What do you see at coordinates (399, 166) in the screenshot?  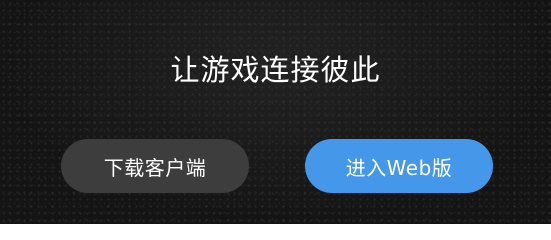 I see `enter-web-version-button: 进入Web版` at bounding box center [399, 166].